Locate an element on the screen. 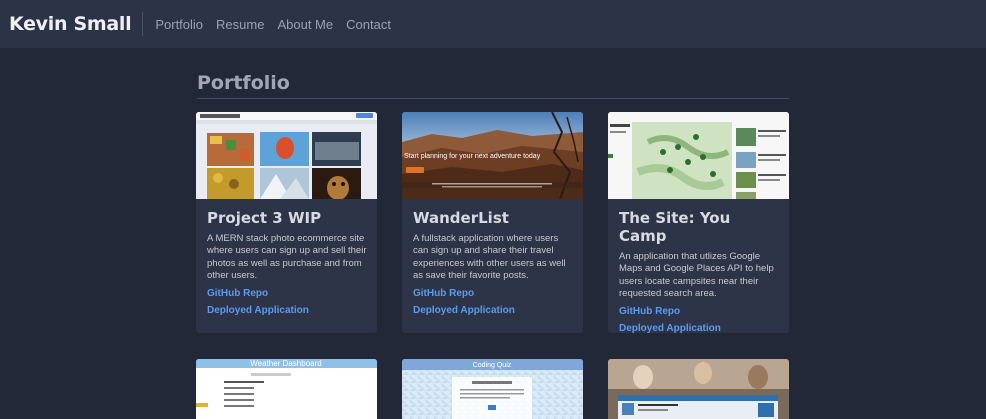  nav-link-portfolio: Portfolio is located at coordinates (179, 24).